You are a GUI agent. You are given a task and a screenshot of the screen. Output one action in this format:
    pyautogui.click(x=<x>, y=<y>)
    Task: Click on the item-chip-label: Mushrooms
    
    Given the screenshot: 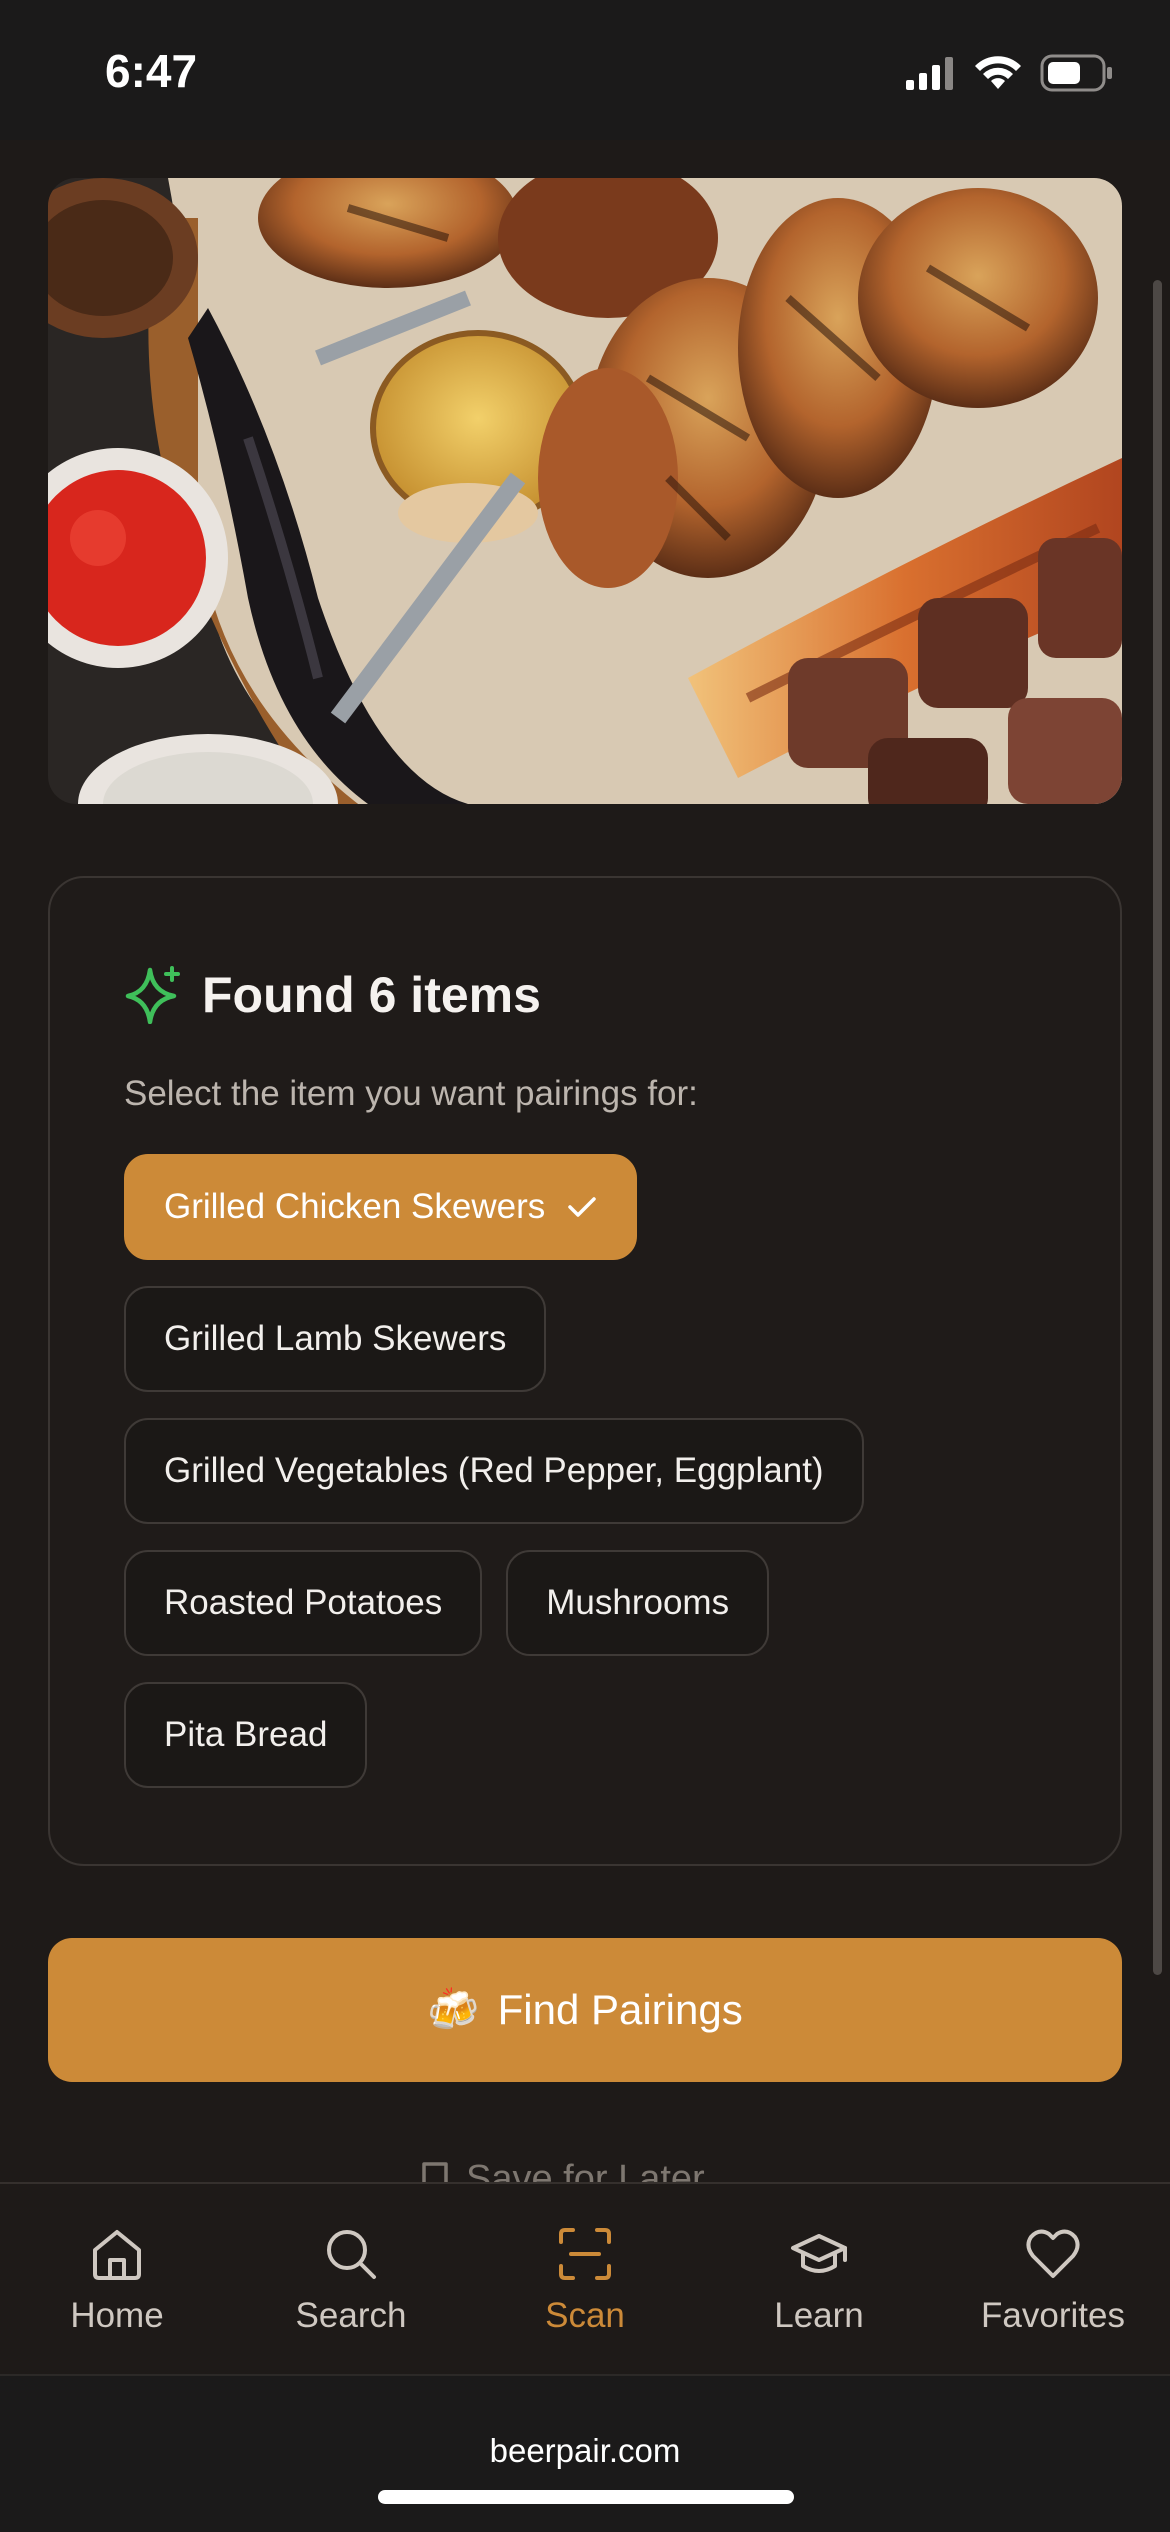 What is the action you would take?
    pyautogui.click(x=638, y=1602)
    